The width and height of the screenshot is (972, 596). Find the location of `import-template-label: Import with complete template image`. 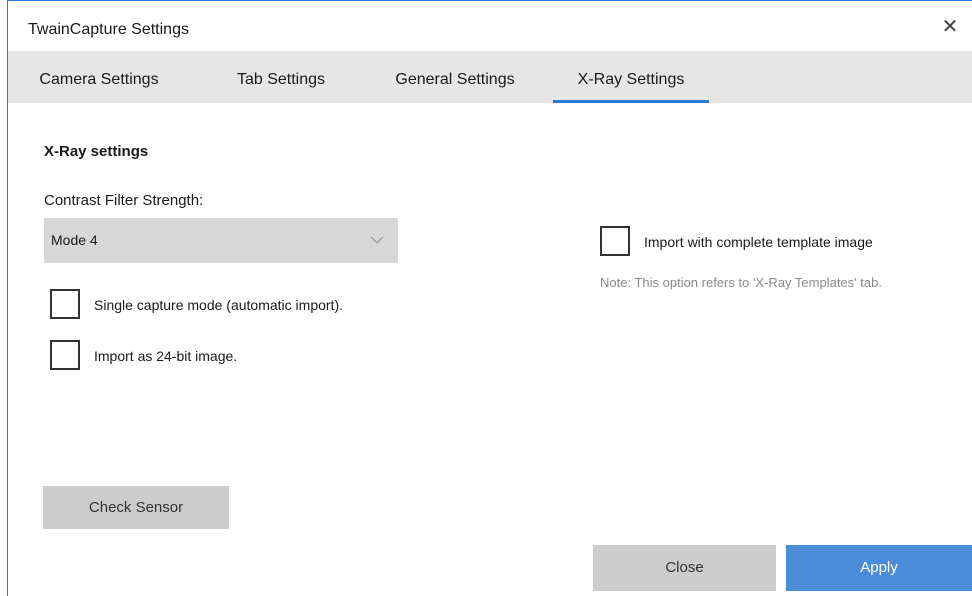

import-template-label: Import with complete template image is located at coordinates (758, 242).